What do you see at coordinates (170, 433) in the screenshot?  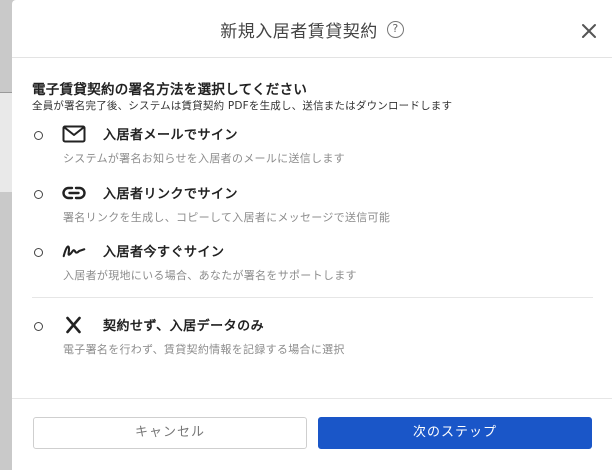 I see `cancel-button: キャンセル` at bounding box center [170, 433].